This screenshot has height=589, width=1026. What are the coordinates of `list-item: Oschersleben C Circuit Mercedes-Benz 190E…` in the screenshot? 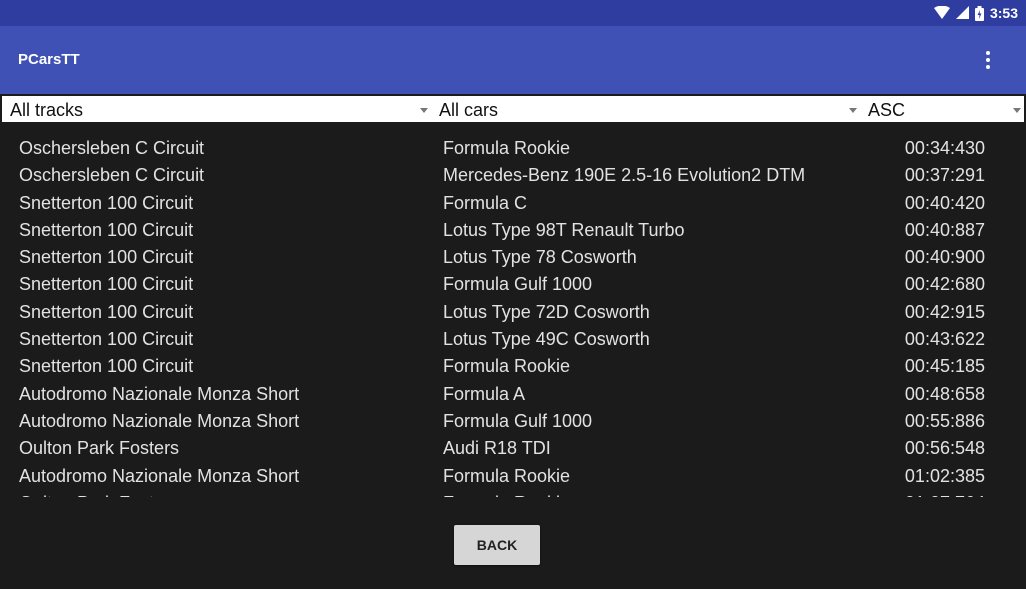 It's located at (513, 175).